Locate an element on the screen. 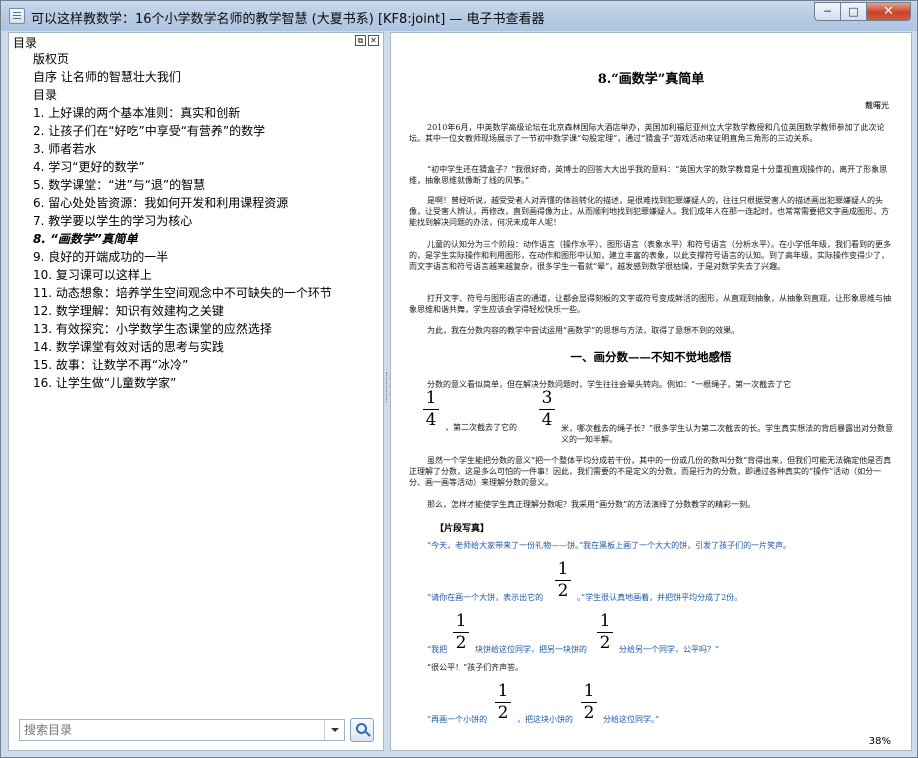 This screenshot has width=918, height=758. chapter-title: 8.“画数学”真简单 is located at coordinates (651, 79).